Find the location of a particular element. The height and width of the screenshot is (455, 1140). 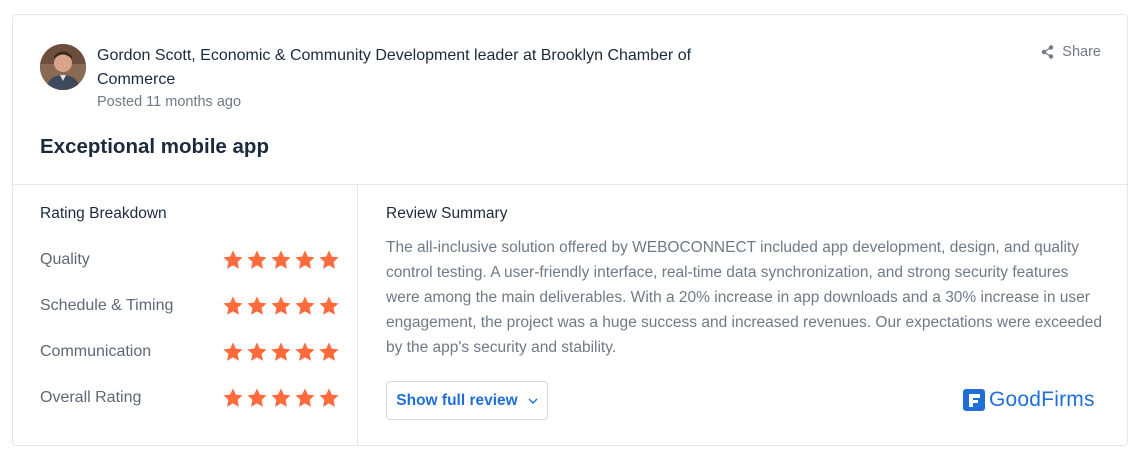

rating-breakdown-heading: Rating Breakdown is located at coordinates (103, 213).